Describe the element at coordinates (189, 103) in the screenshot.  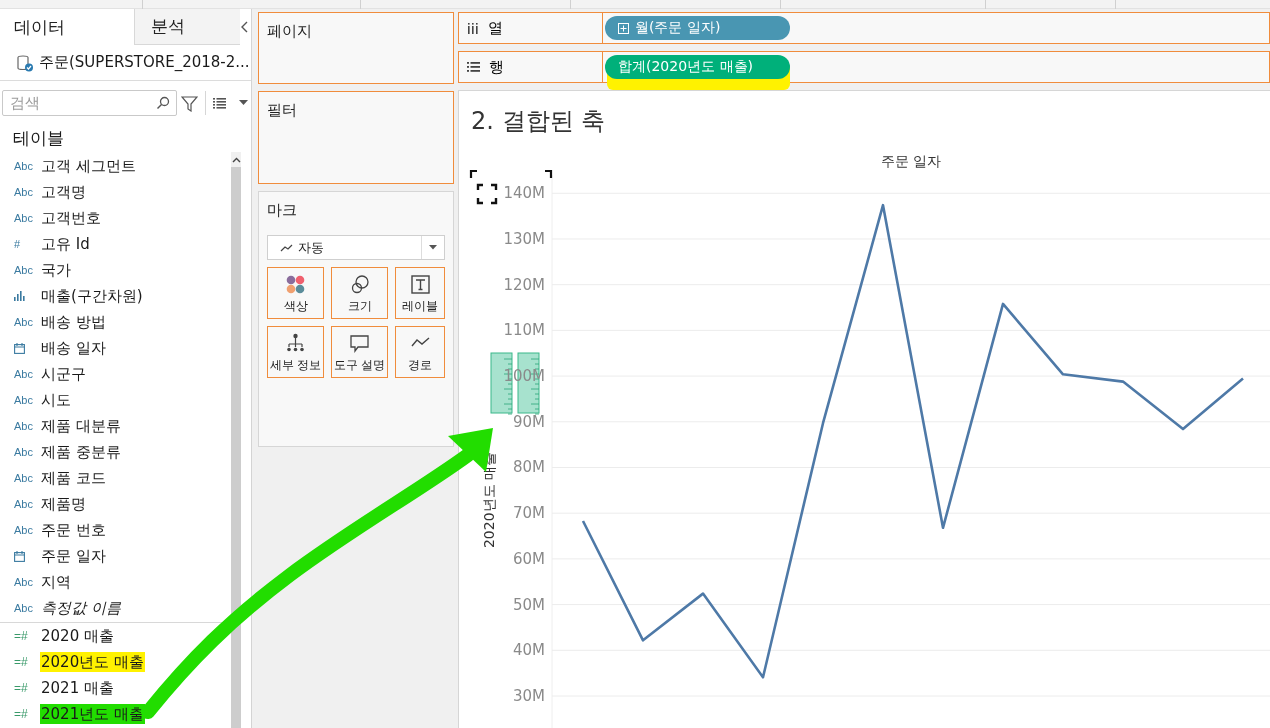
I see `filter-icon` at that location.